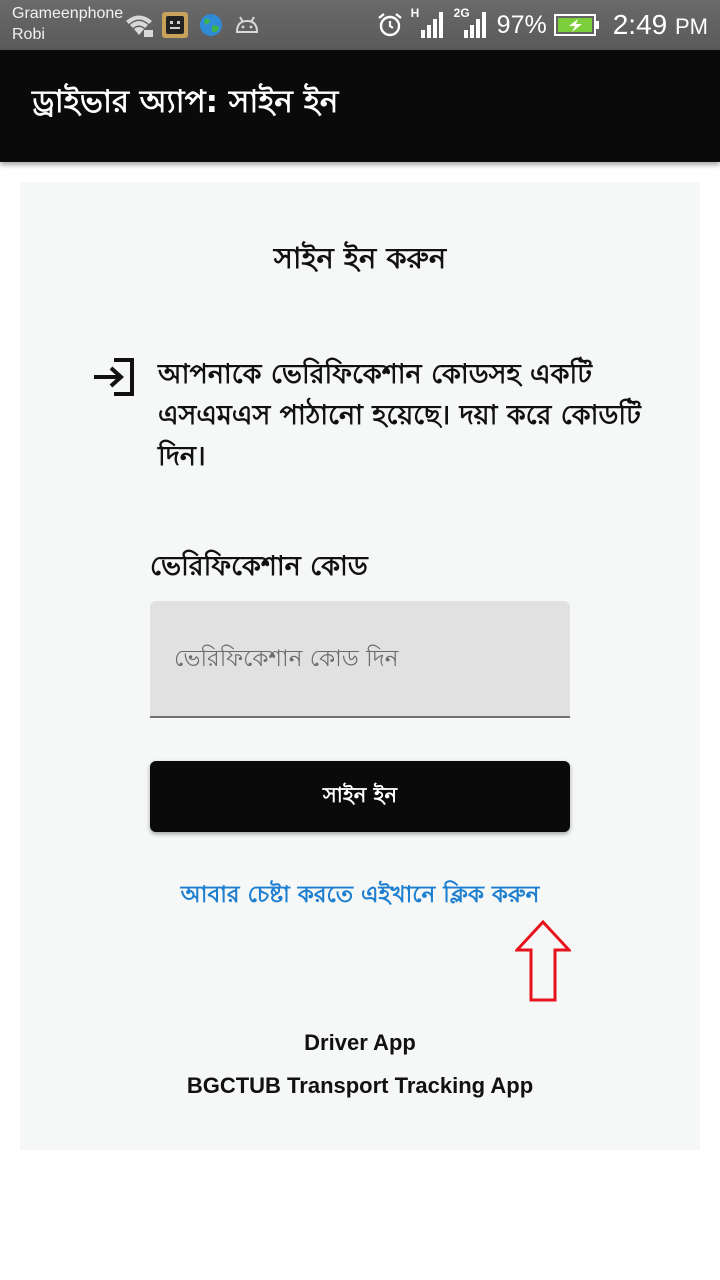 This screenshot has width=720, height=1280. Describe the element at coordinates (360, 895) in the screenshot. I see `retry-link: আবার চেষ্টা করতে এইখানে ক্লিক করুন` at that location.